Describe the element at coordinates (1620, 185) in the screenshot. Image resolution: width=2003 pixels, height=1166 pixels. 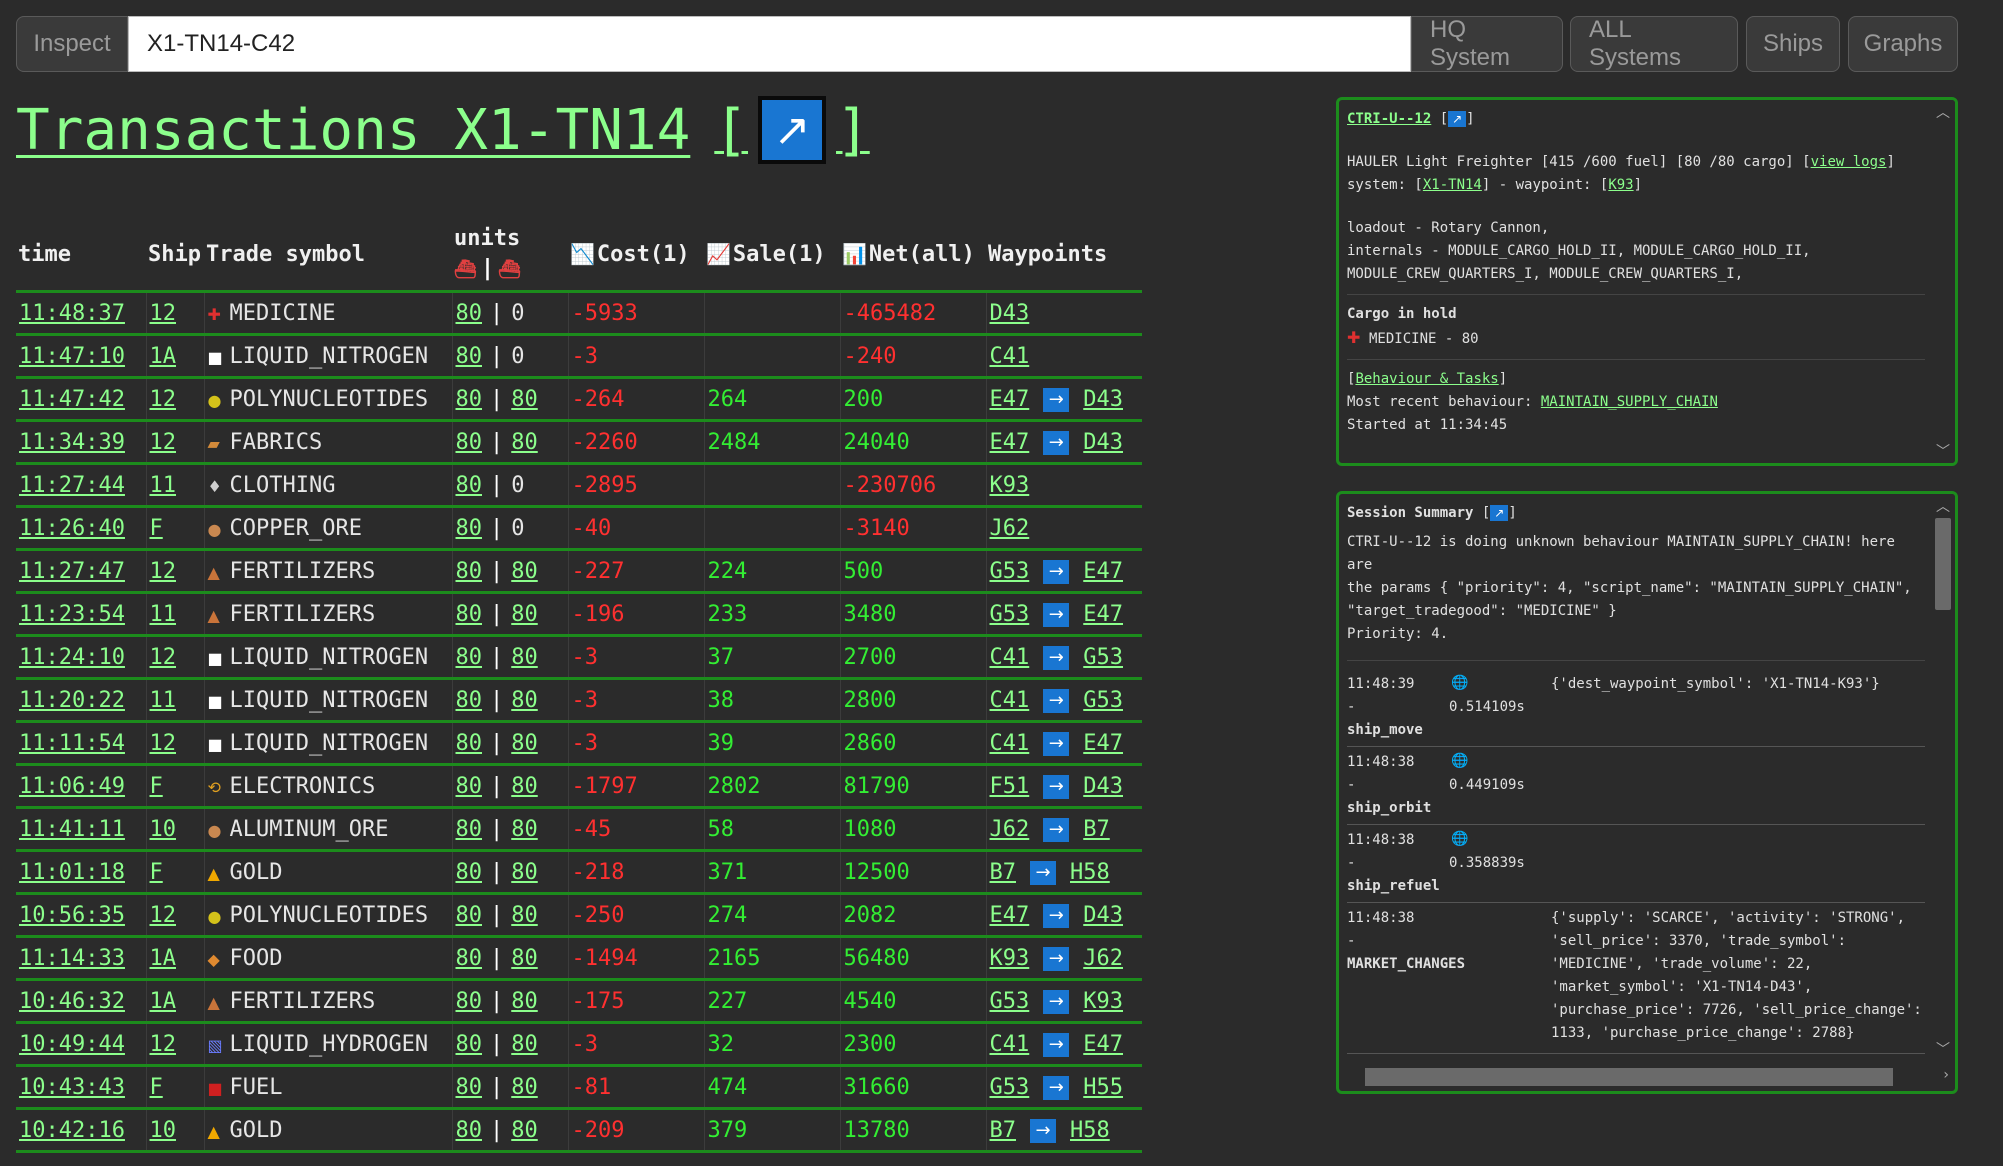
I see `waypoint-link: K93` at that location.